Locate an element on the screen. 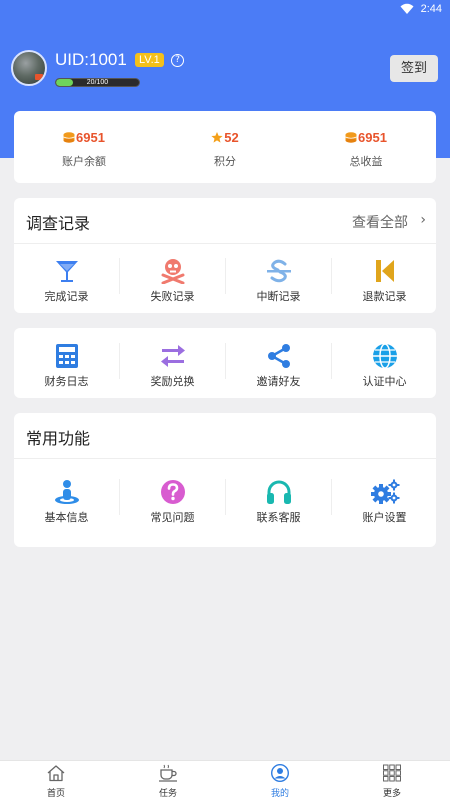  wifi-icon is located at coordinates (407, 8).